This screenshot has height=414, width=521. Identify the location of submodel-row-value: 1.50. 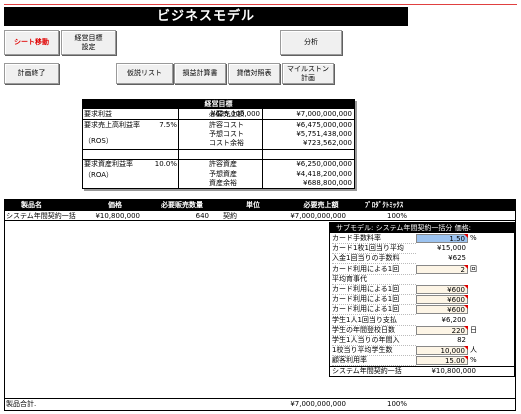
(442, 238).